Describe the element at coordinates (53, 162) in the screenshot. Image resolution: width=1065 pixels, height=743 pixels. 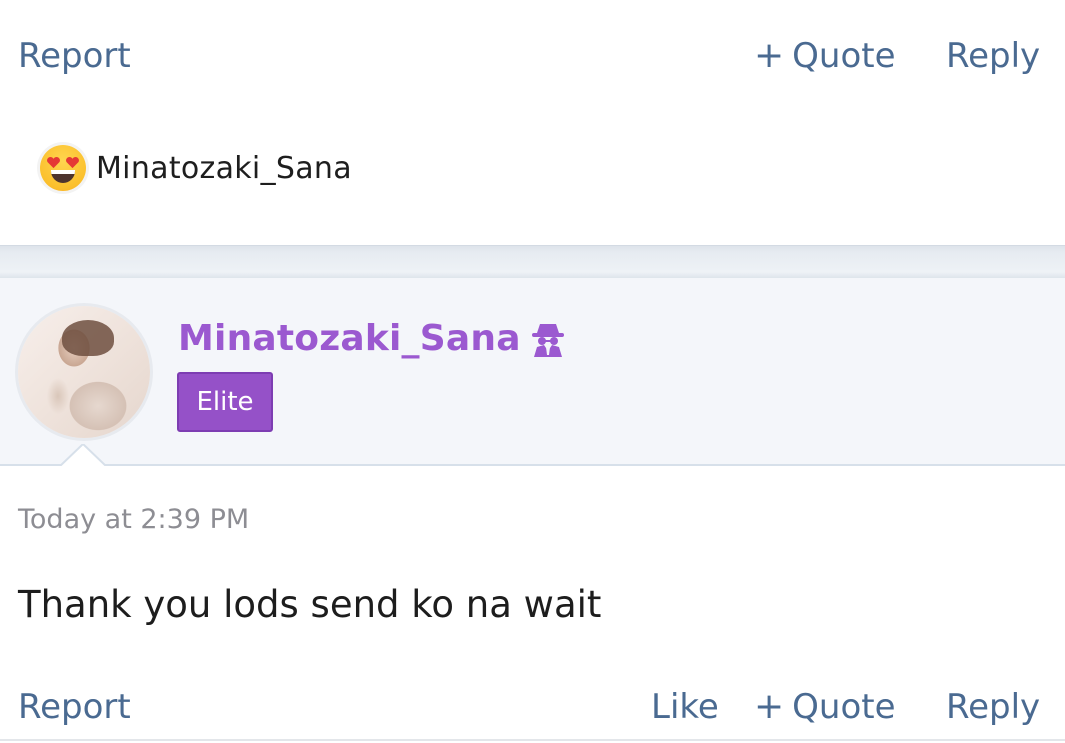
I see `heart-eye-left-icon` at that location.